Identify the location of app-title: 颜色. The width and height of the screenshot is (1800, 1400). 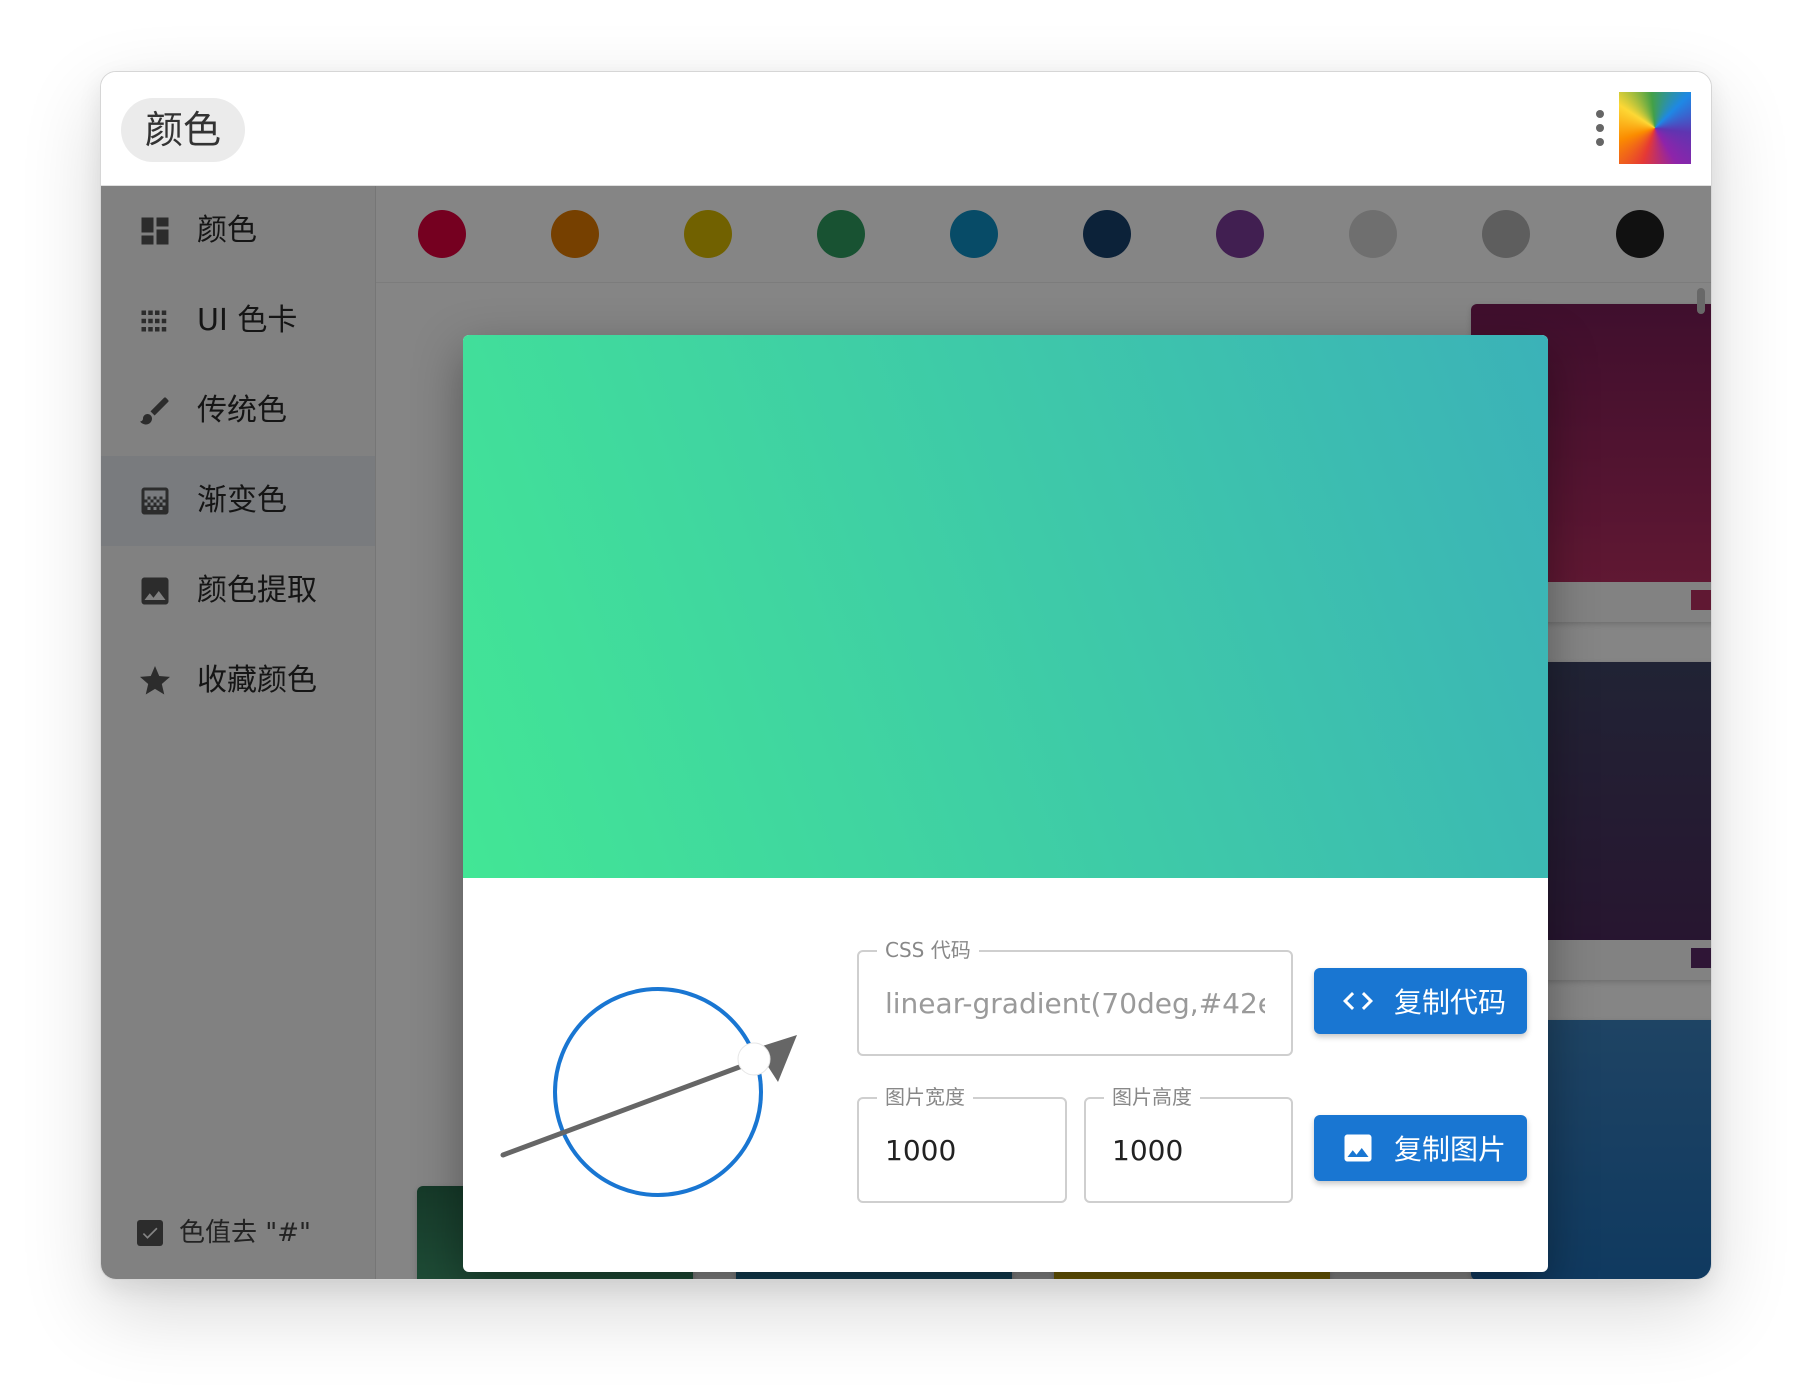
(183, 130).